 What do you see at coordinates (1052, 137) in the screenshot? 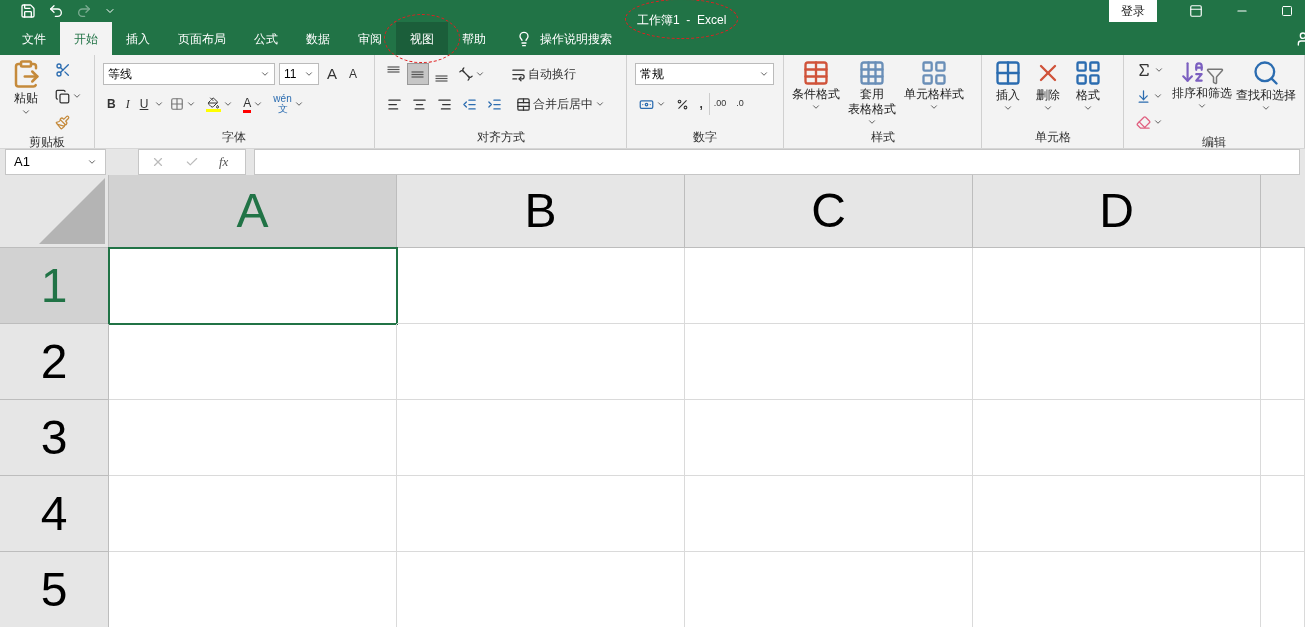
I see `group-label: 单元格` at bounding box center [1052, 137].